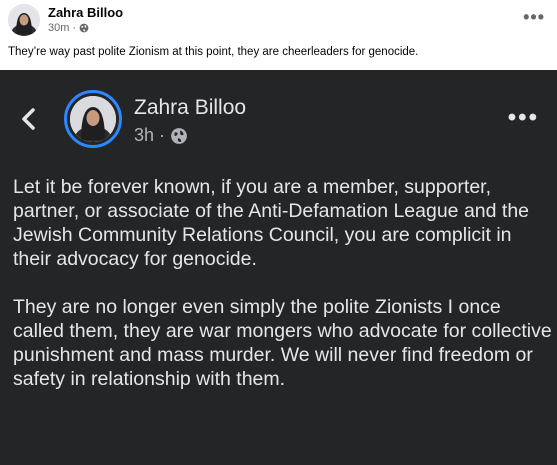 This screenshot has height=465, width=557. I want to click on post-meta: 3h ·, so click(161, 135).